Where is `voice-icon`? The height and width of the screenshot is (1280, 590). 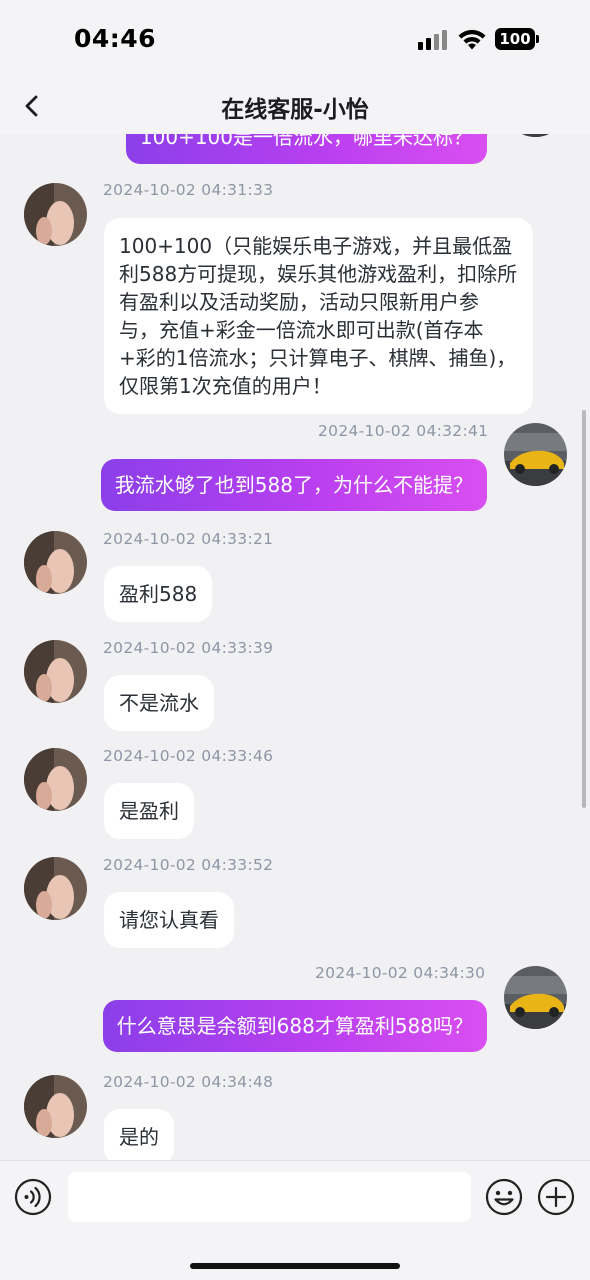
voice-icon is located at coordinates (33, 1197).